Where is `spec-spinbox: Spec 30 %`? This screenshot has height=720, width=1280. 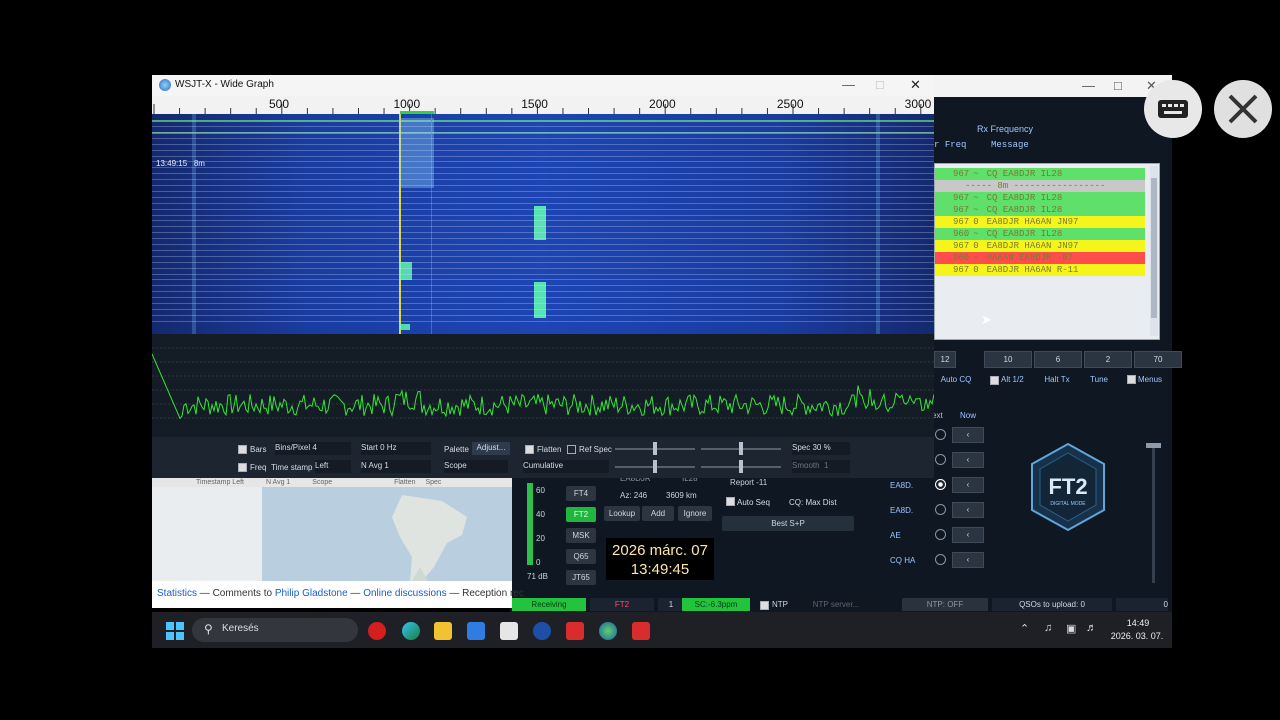
spec-spinbox: Spec 30 % is located at coordinates (821, 448).